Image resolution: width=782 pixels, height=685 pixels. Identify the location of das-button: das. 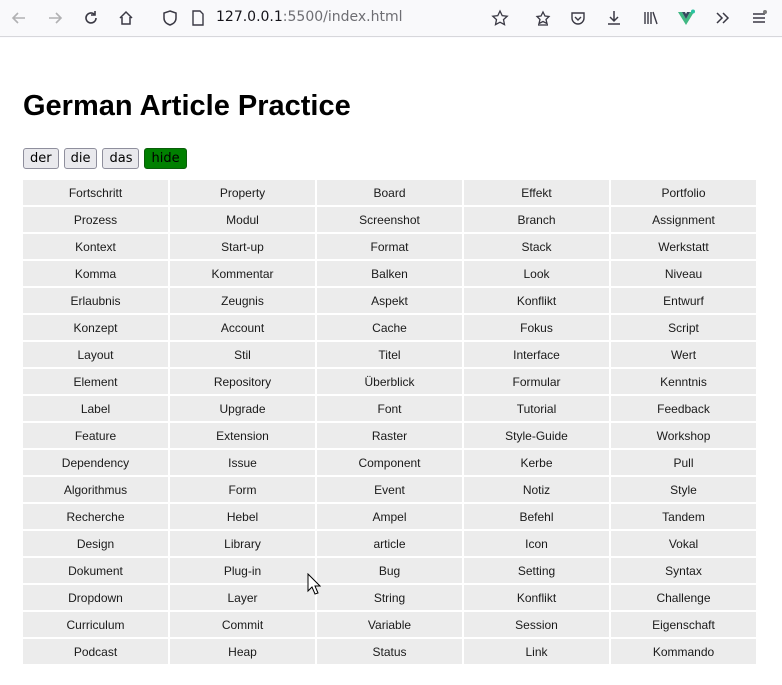
(121, 158).